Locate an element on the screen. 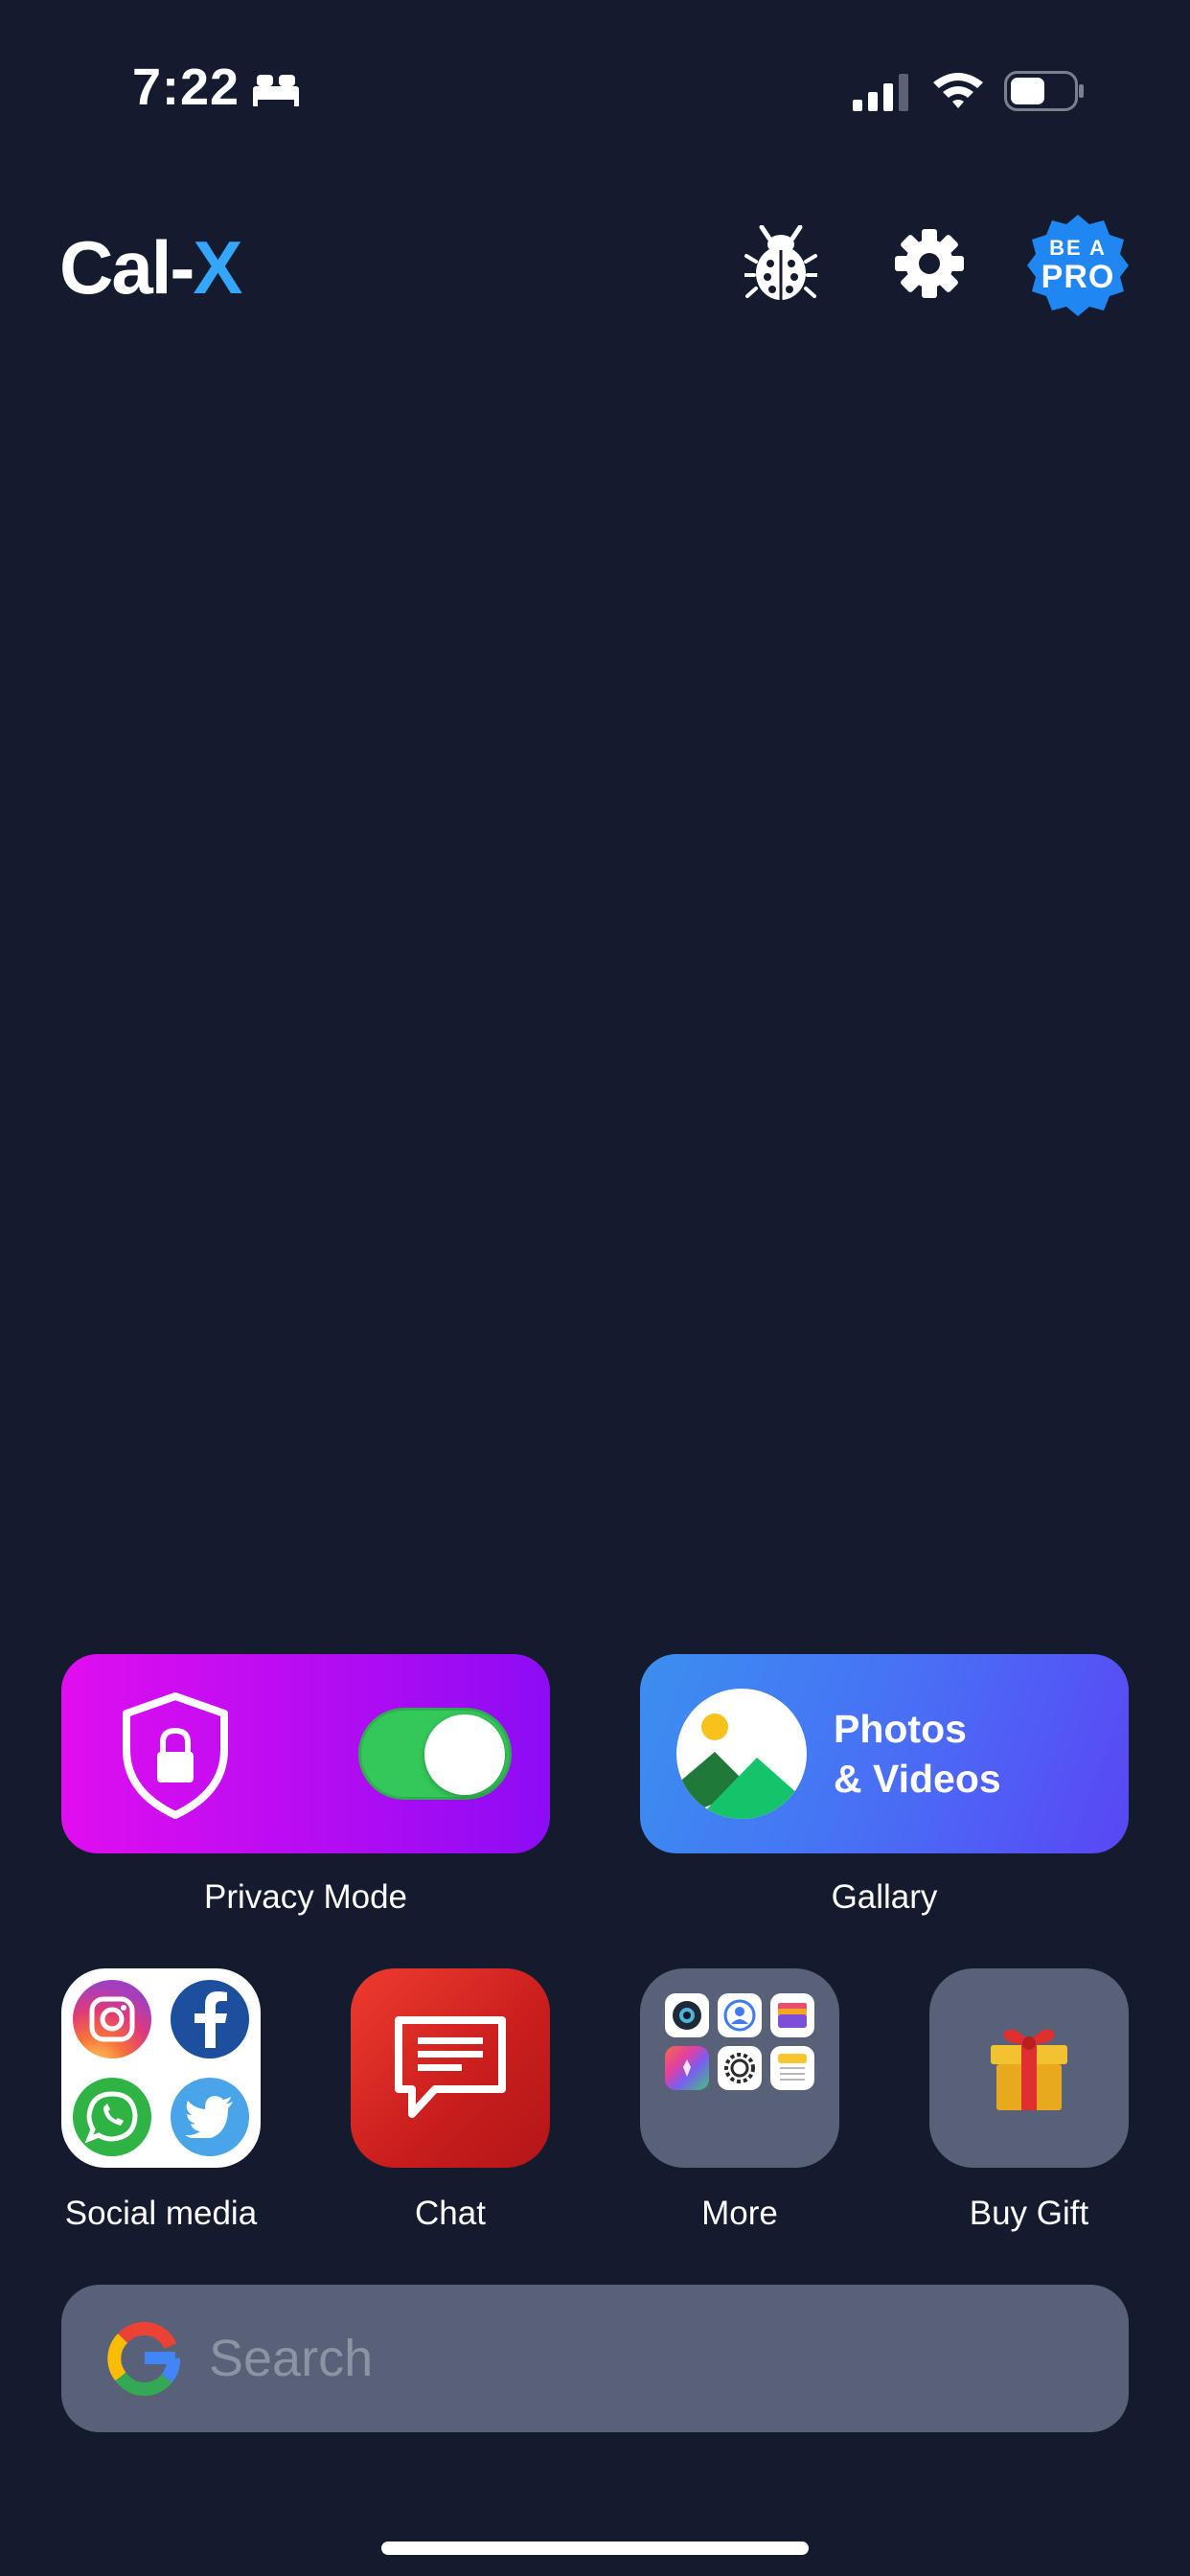  privacy-mode-toggle is located at coordinates (435, 1754).